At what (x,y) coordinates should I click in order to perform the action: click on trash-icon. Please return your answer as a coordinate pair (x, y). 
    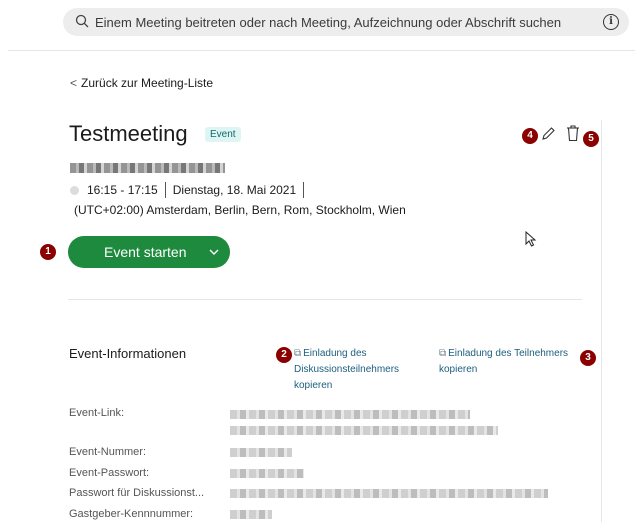
    Looking at the image, I should click on (573, 136).